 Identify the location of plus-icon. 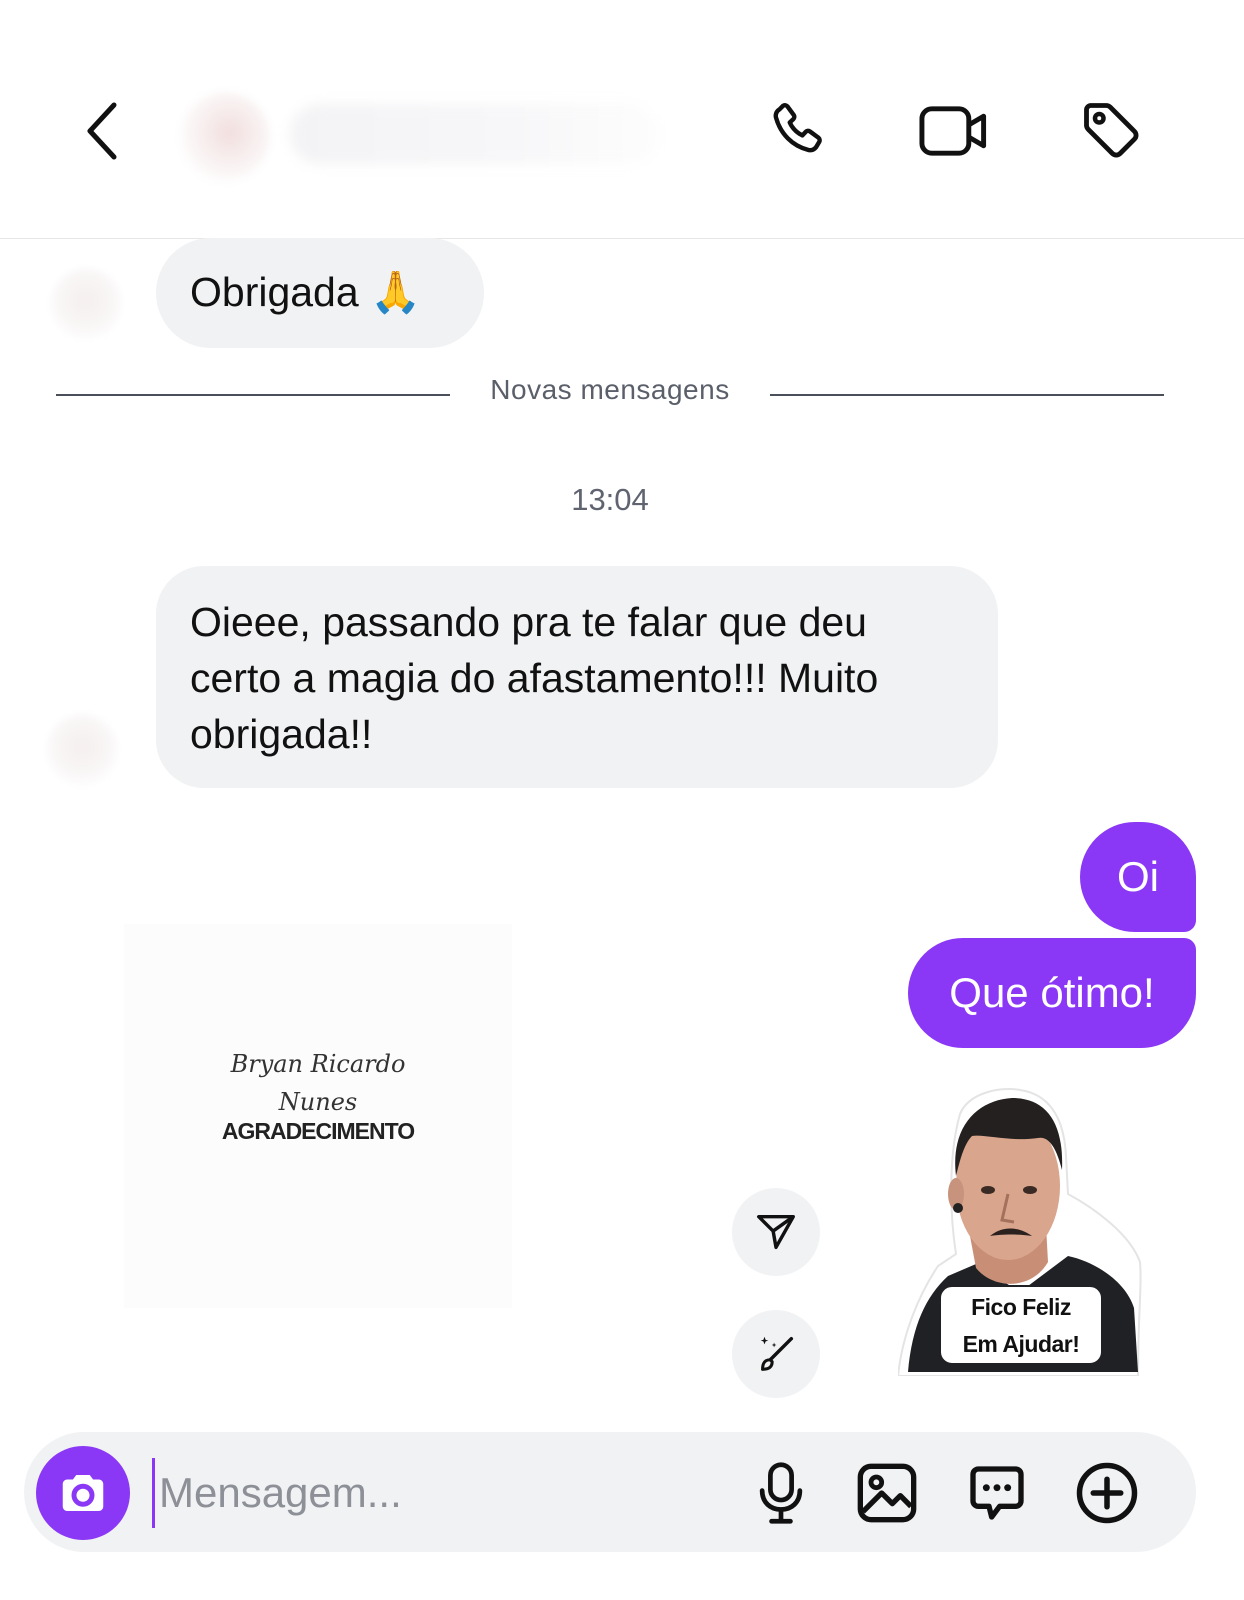
(1107, 1493).